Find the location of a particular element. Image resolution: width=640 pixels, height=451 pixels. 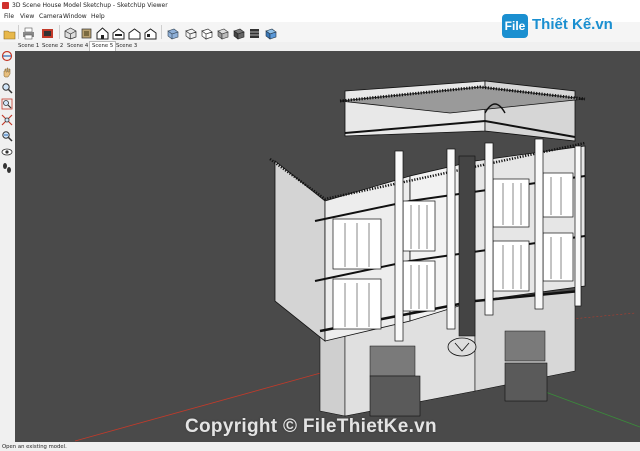

status-bar: Open an existing model. is located at coordinates (320, 447).